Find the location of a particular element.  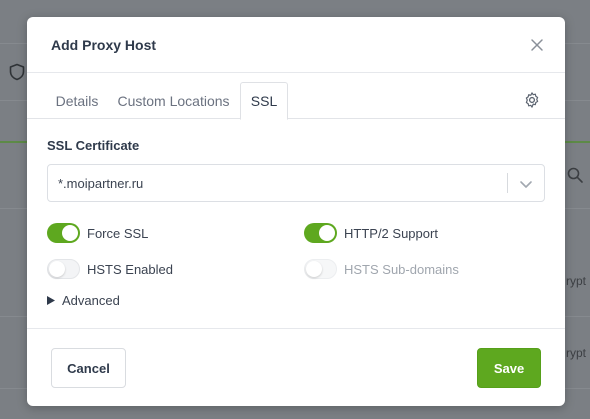

force-ssl-toggle-row: Force SSL is located at coordinates (97, 233).